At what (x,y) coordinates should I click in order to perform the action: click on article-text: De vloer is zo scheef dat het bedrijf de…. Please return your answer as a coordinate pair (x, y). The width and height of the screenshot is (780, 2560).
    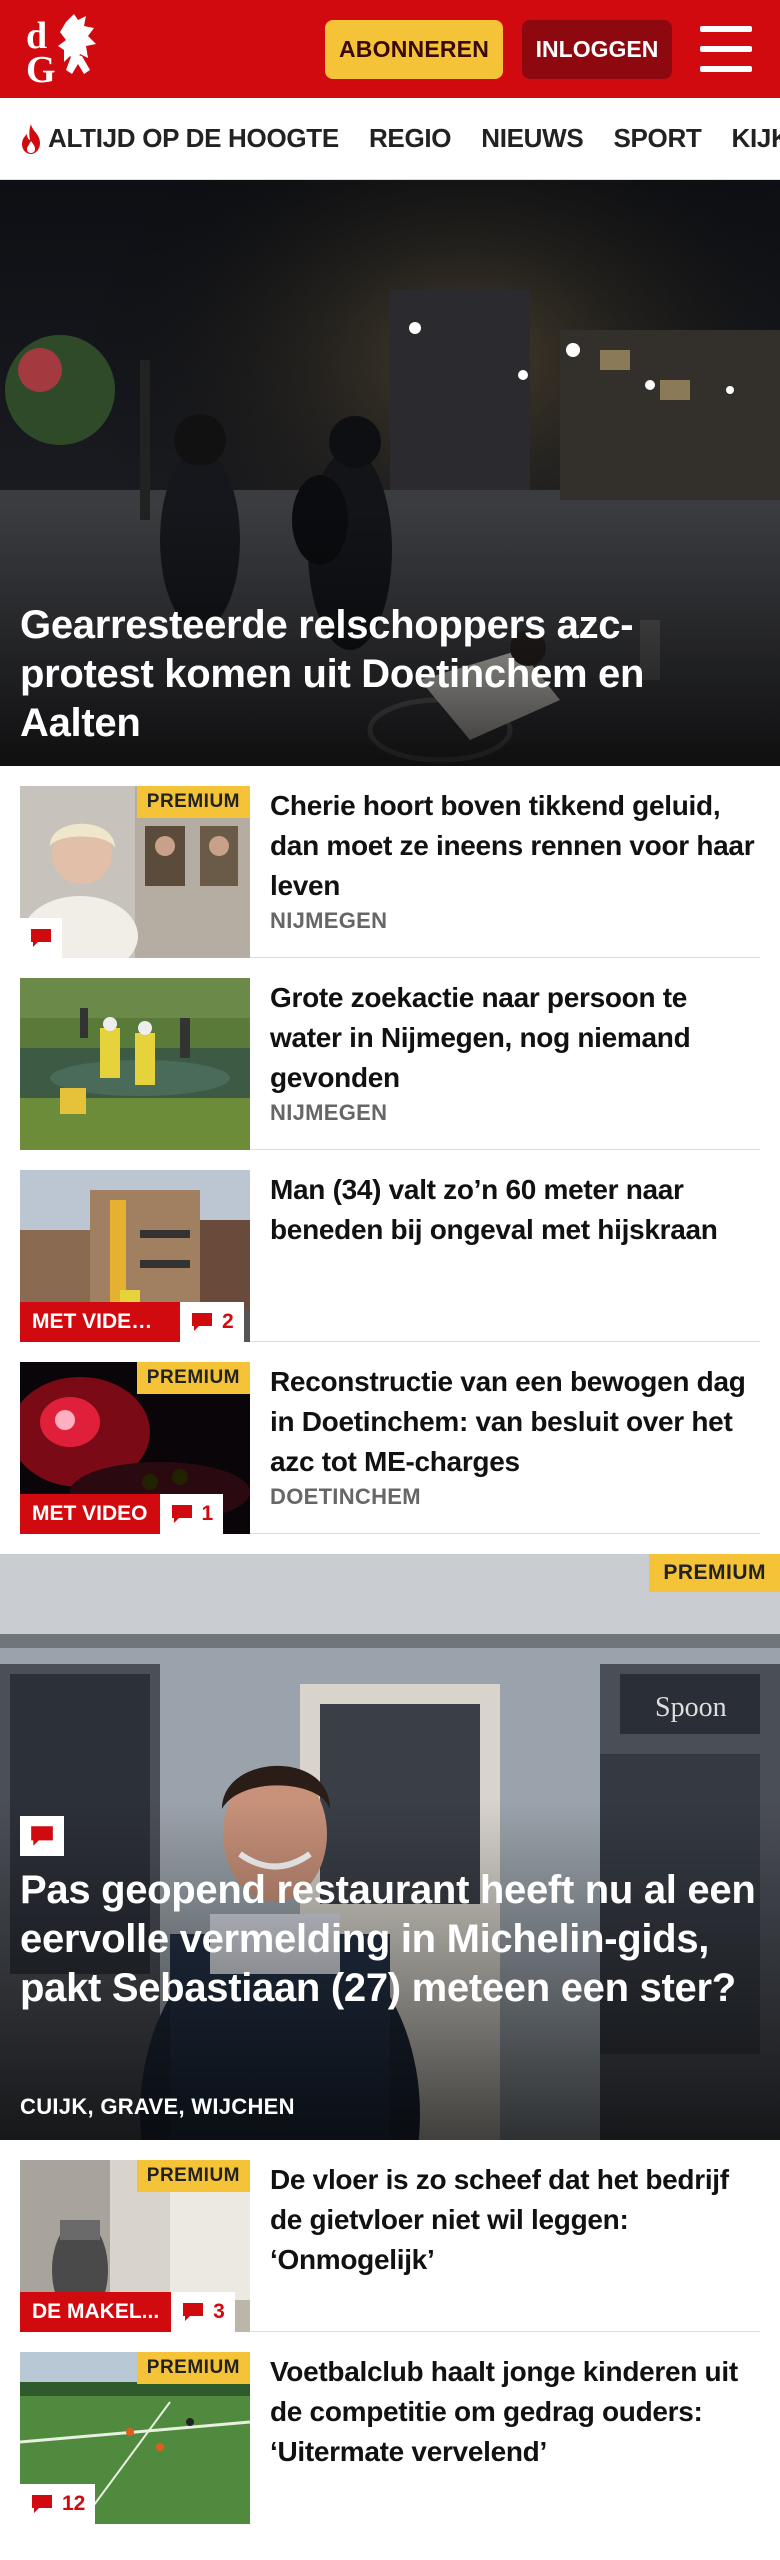
    Looking at the image, I should click on (505, 2235).